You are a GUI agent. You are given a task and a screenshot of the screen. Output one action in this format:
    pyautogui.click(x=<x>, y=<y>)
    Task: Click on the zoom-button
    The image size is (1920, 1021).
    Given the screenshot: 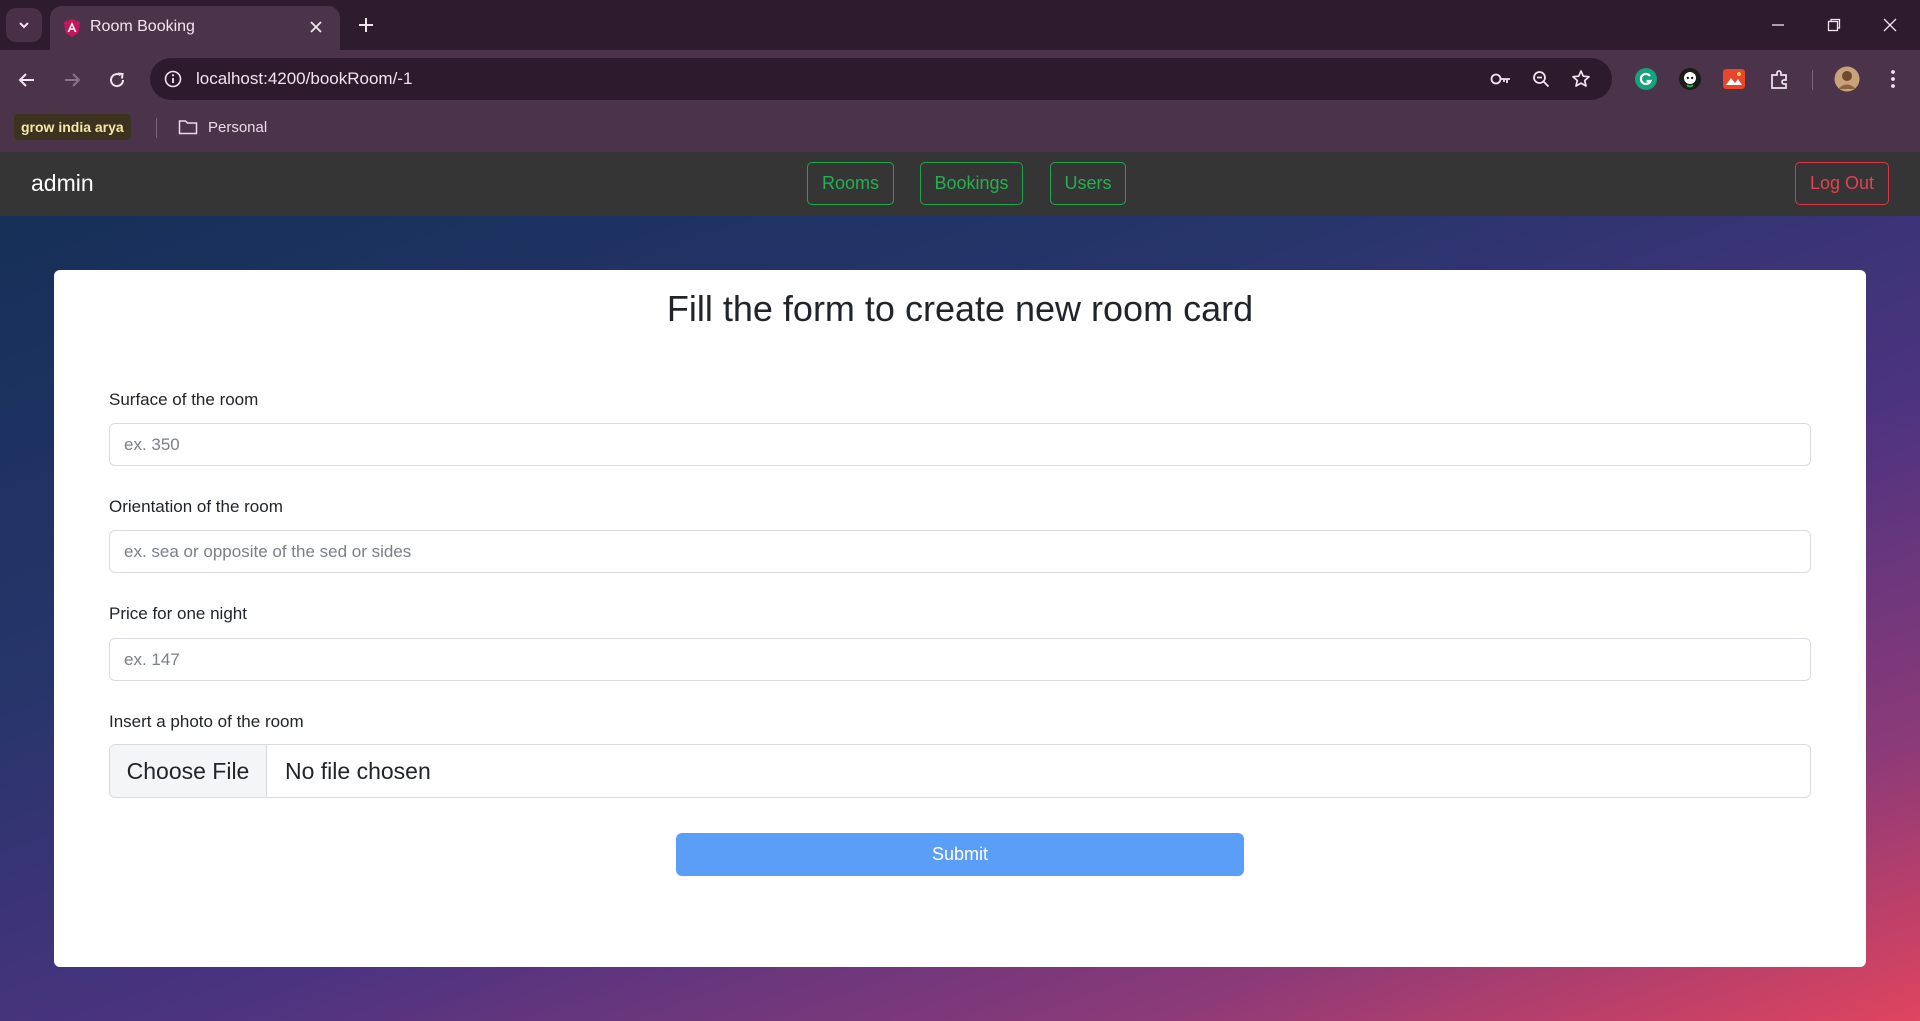 What is the action you would take?
    pyautogui.click(x=1541, y=79)
    